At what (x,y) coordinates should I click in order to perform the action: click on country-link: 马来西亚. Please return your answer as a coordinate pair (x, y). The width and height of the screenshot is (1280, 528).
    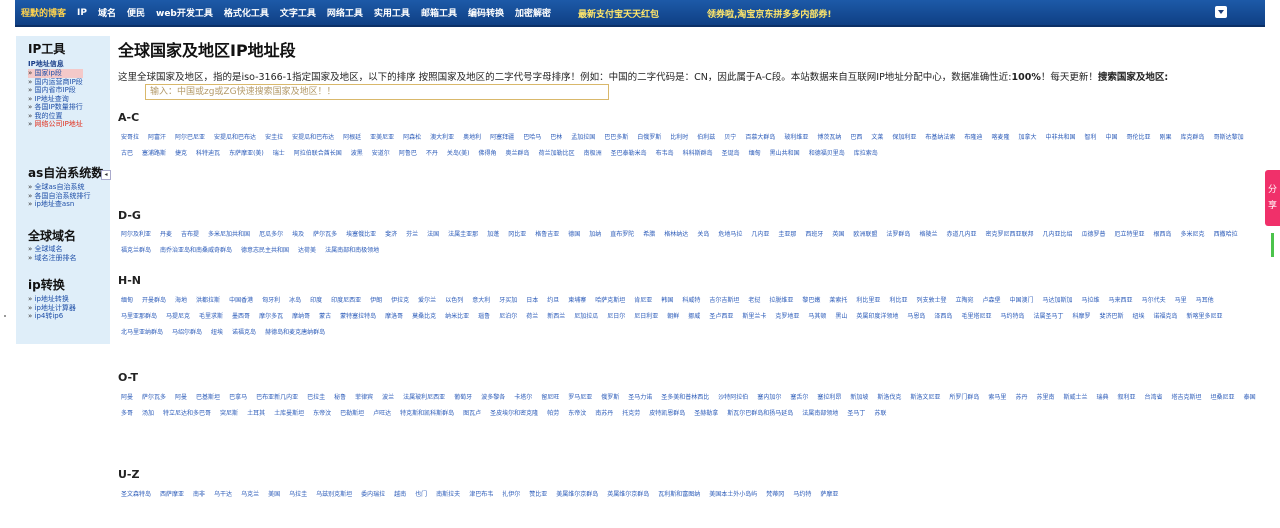
    Looking at the image, I should click on (1121, 301).